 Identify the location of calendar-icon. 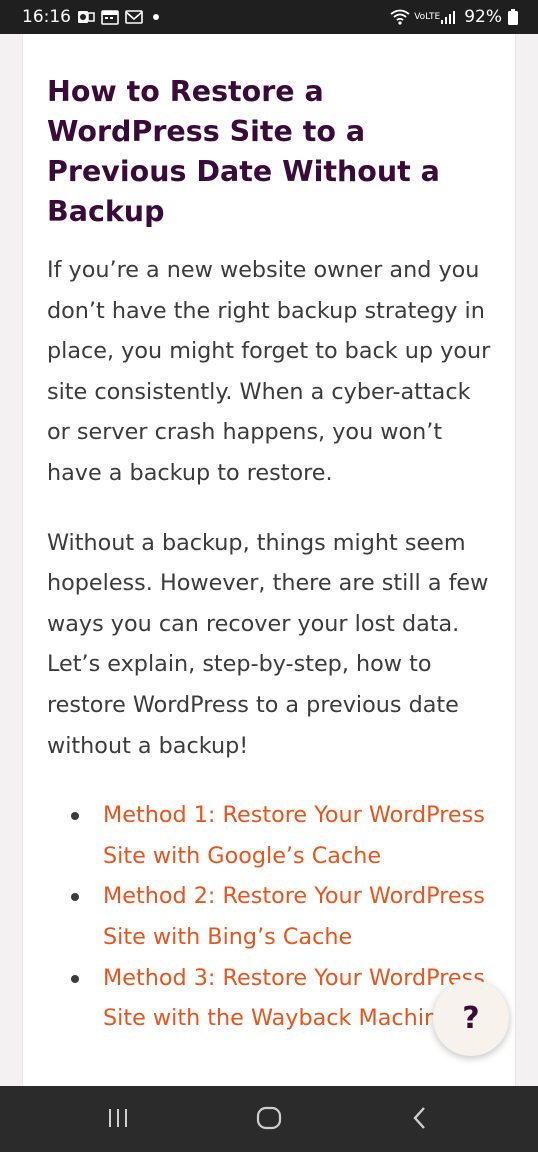
(110, 17).